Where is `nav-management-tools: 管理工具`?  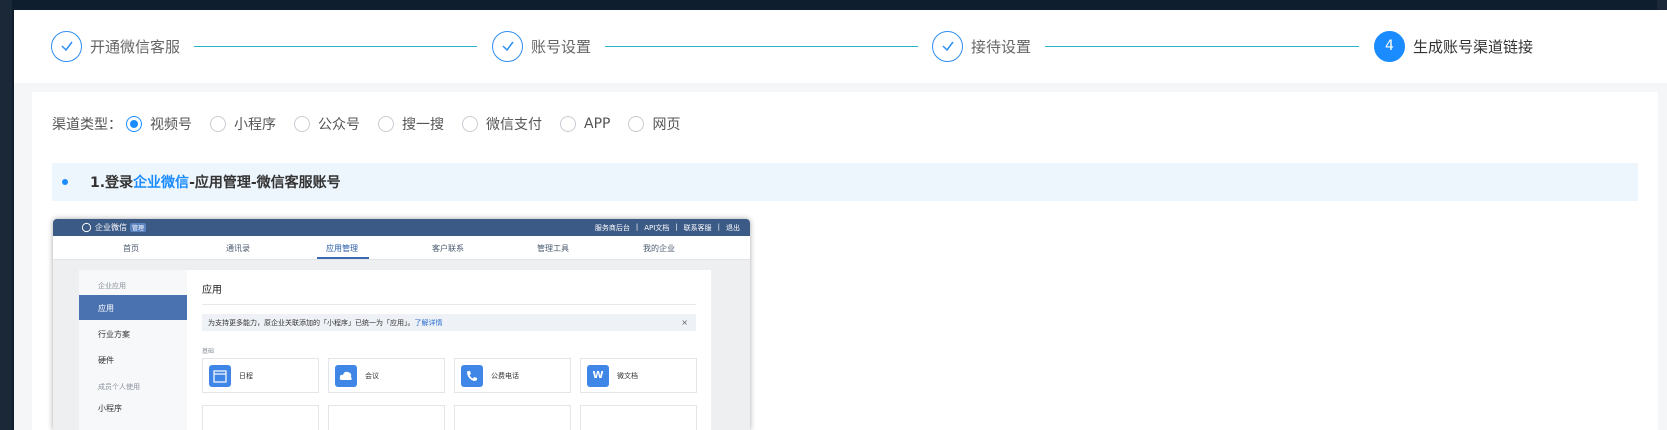 nav-management-tools: 管理工具 is located at coordinates (553, 248).